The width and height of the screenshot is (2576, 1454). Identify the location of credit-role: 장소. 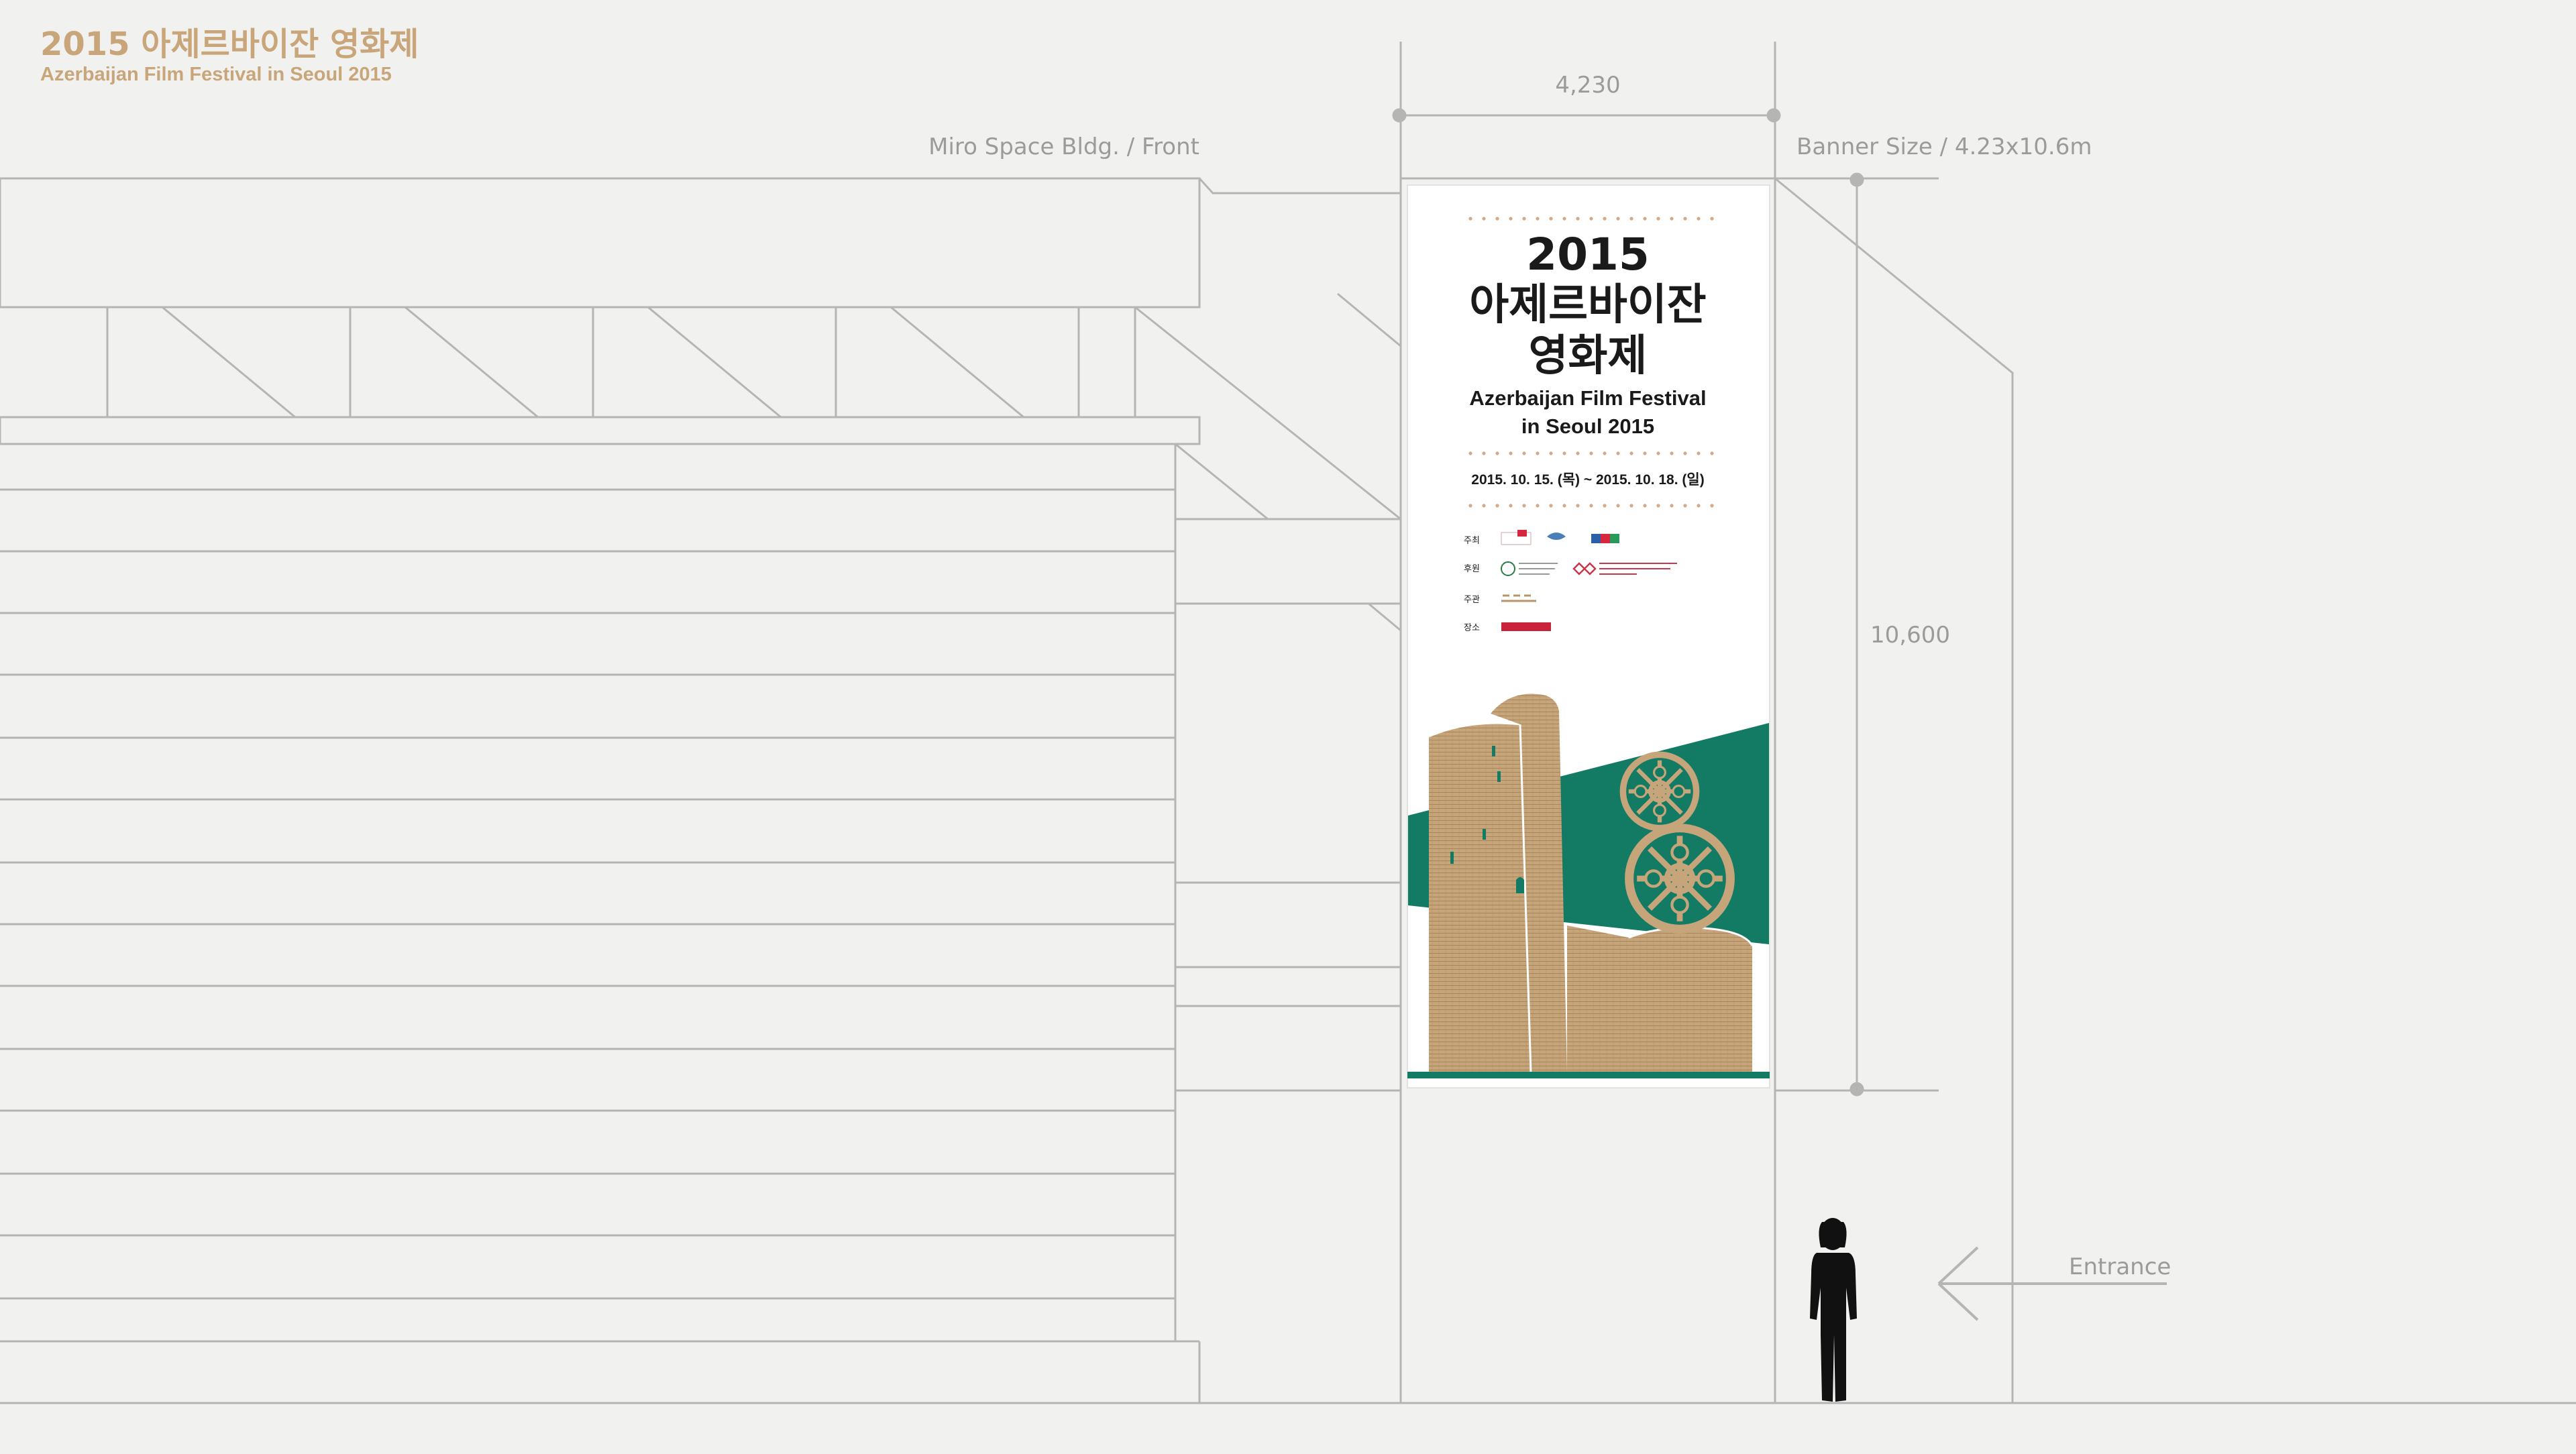
(1472, 628).